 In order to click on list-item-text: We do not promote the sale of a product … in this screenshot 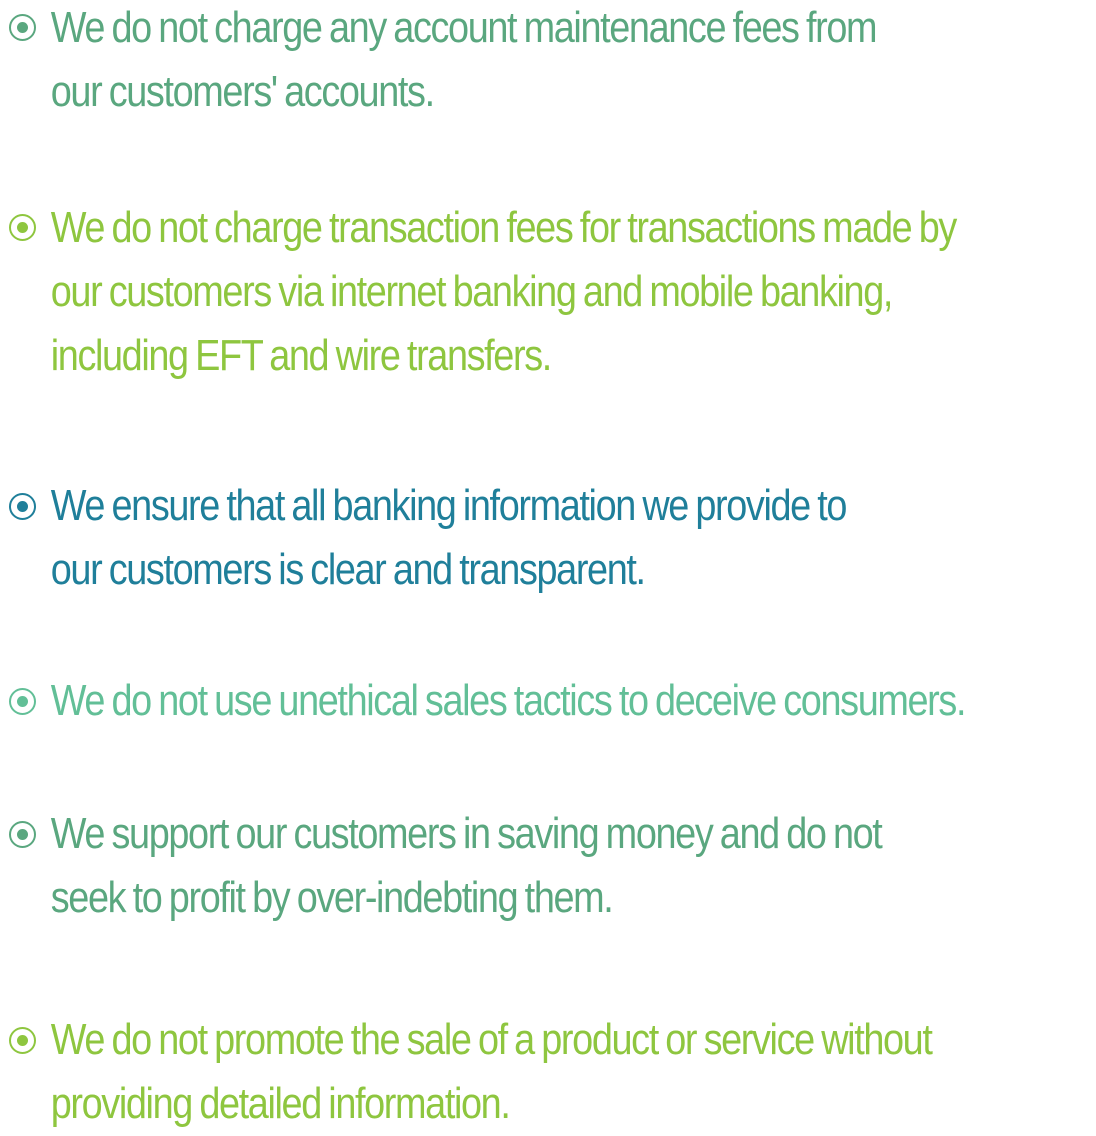, I will do `click(491, 1071)`.